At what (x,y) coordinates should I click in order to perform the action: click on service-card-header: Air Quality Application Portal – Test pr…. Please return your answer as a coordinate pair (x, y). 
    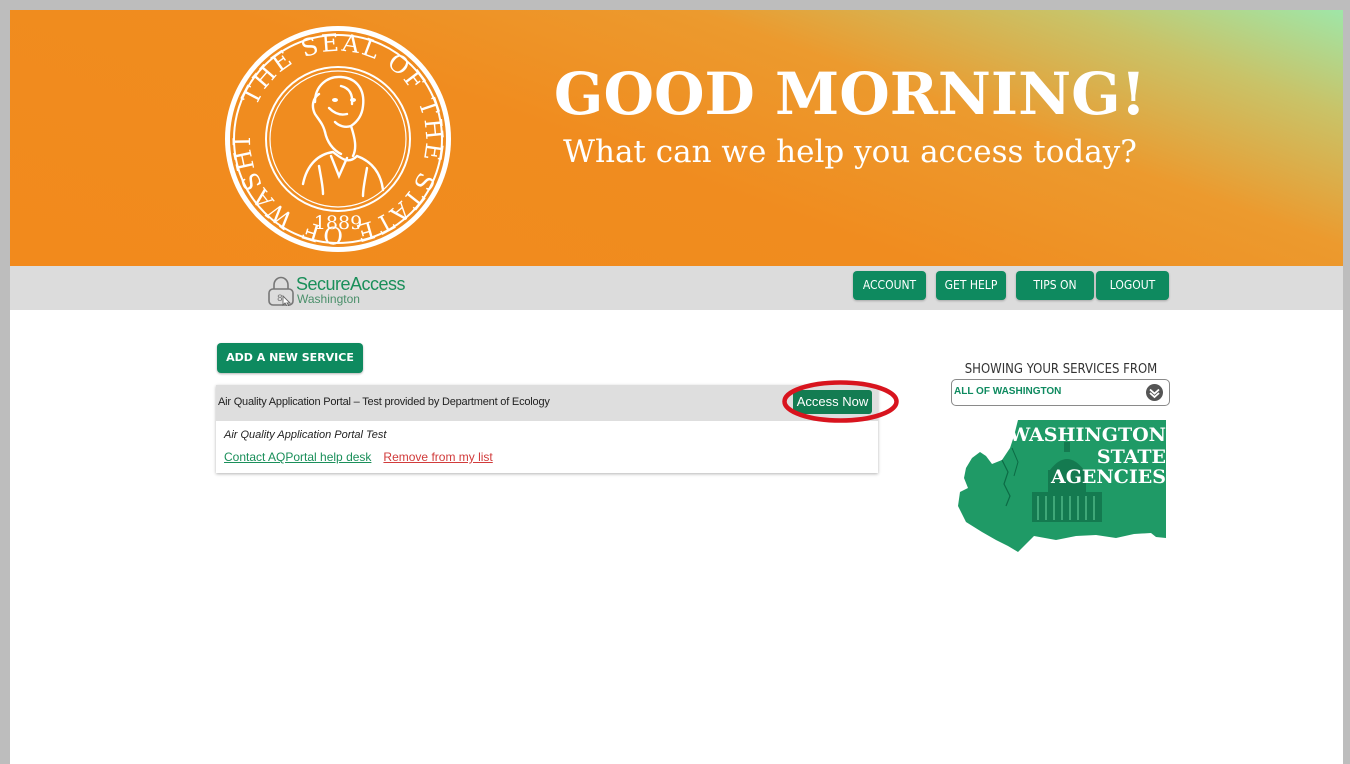
    Looking at the image, I should click on (557, 401).